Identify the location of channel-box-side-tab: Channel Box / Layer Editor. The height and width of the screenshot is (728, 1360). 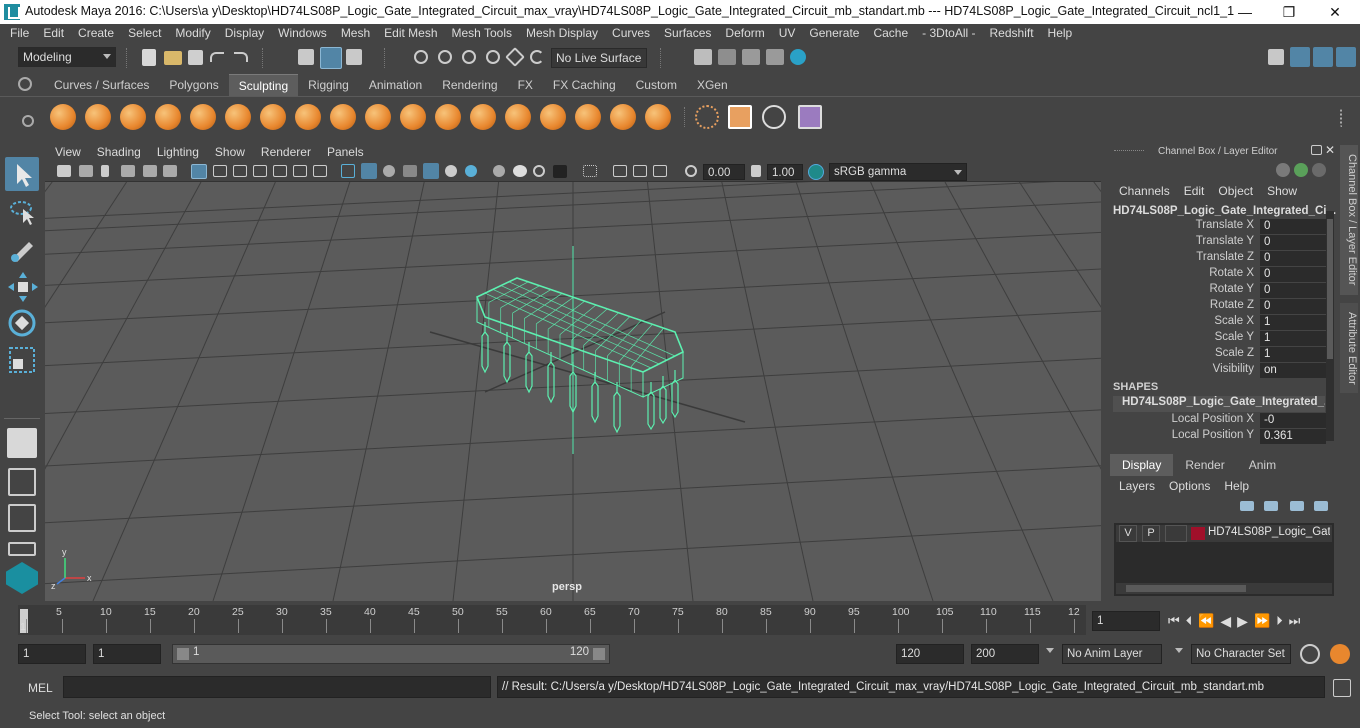
(1349, 220).